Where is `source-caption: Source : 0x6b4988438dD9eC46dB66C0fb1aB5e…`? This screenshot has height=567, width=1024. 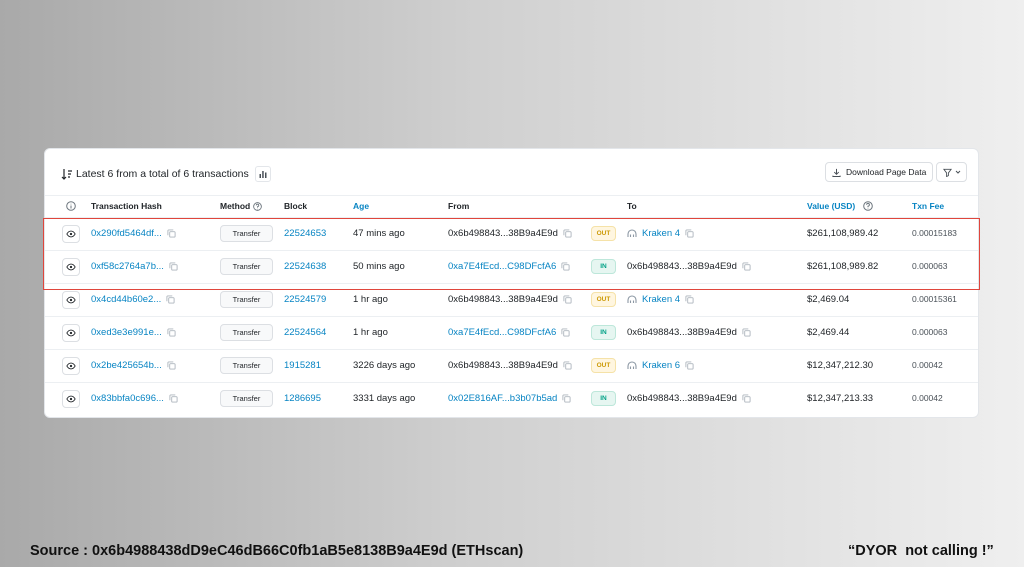 source-caption: Source : 0x6b4988438dD9eC46dB66C0fb1aB5e… is located at coordinates (277, 551).